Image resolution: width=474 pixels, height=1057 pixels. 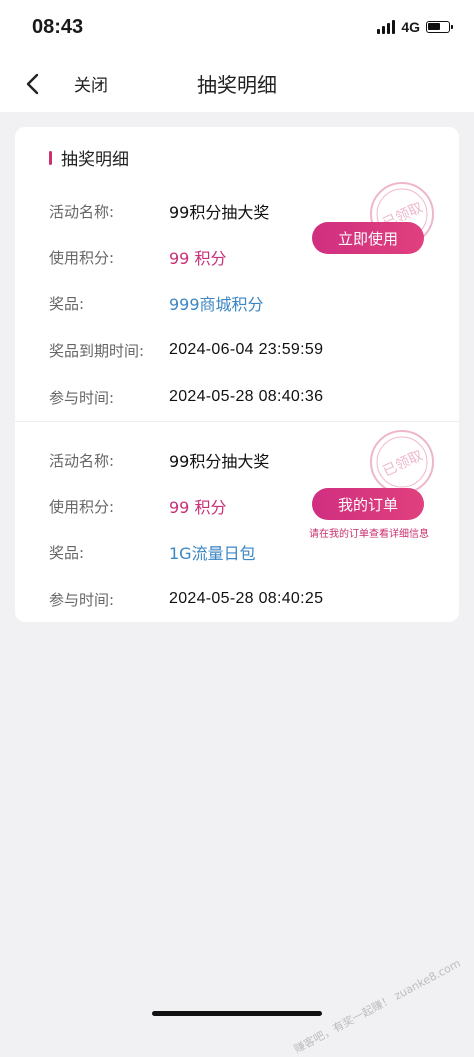 What do you see at coordinates (368, 238) in the screenshot?
I see `use-now-button: 立即使用` at bounding box center [368, 238].